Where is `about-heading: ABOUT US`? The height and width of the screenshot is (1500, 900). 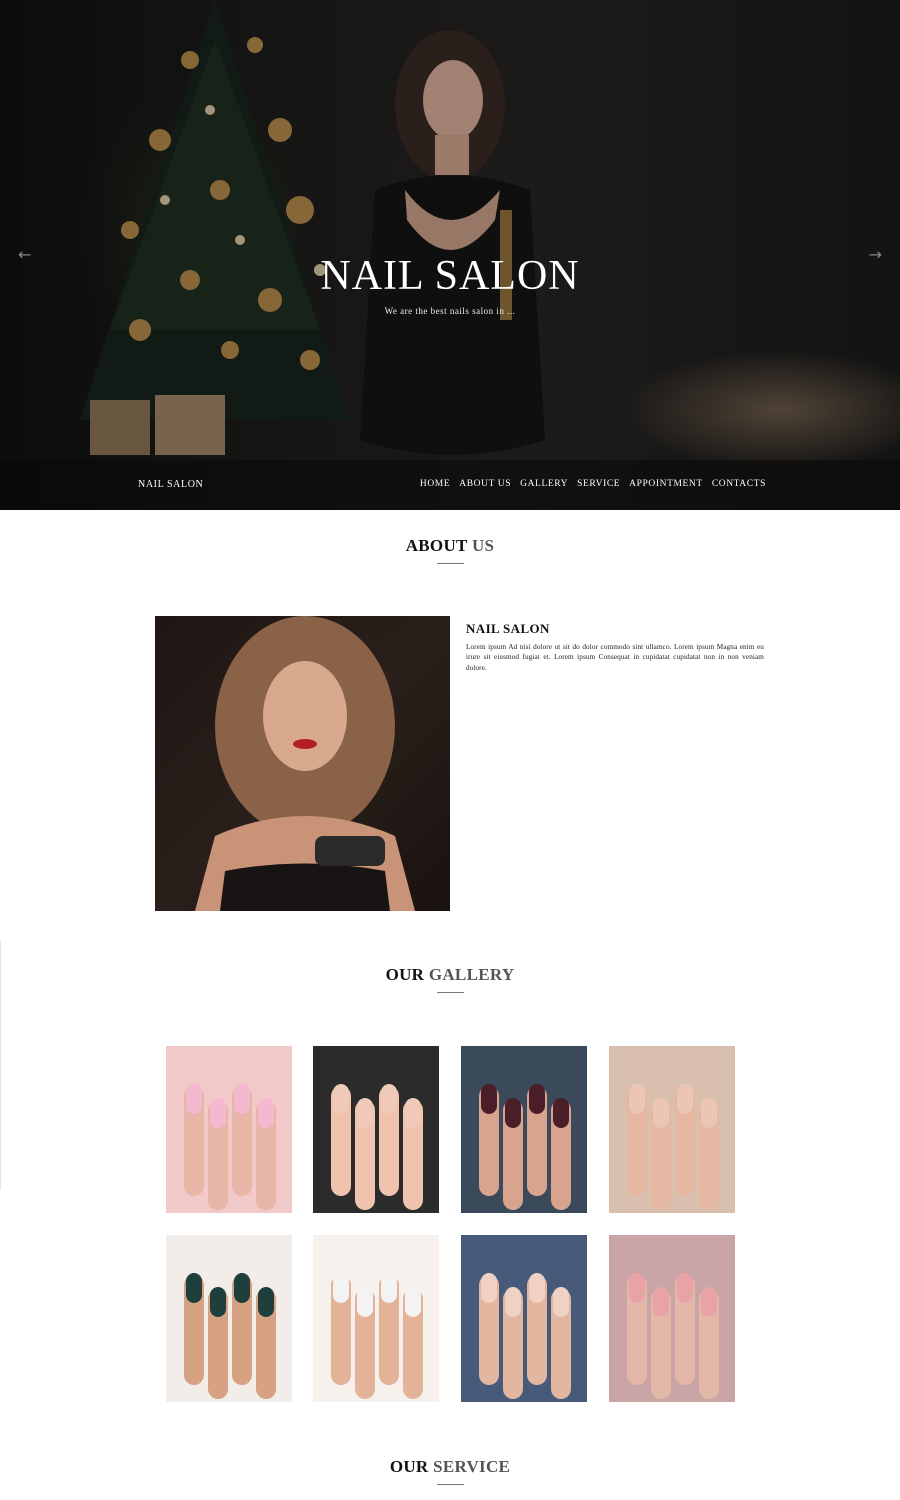 about-heading: ABOUT US is located at coordinates (450, 546).